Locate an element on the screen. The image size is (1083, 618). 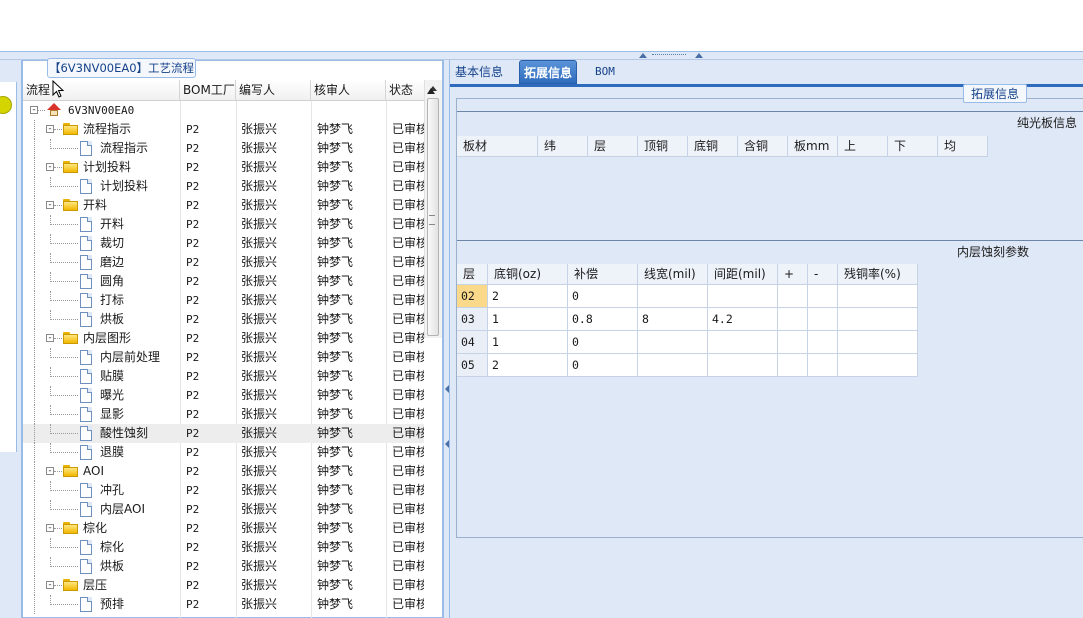
tree-folder-row: - 内层图形 P2 张振兴 钟梦飞 已审核 is located at coordinates (223, 338).